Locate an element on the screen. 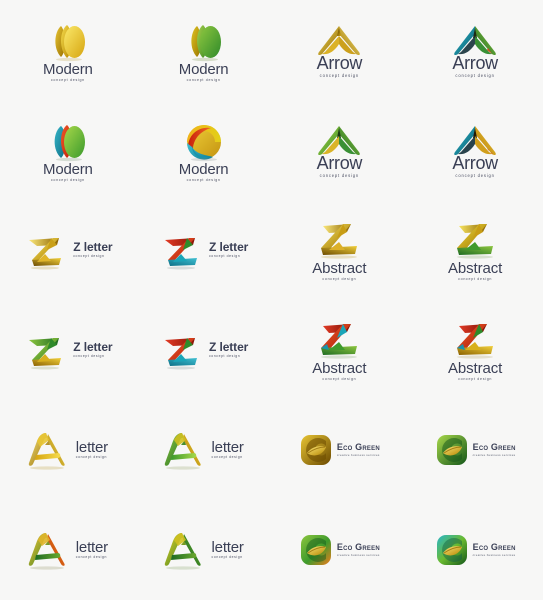 The height and width of the screenshot is (600, 543). logo-abstract-red-green: Abstract concept design is located at coordinates (339, 350).